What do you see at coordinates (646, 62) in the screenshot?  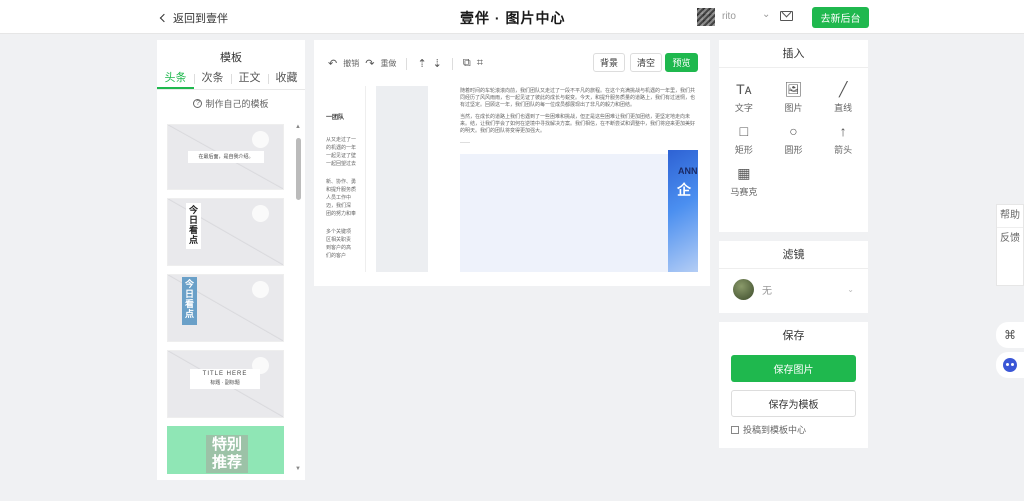 I see `clear-button: 清空` at bounding box center [646, 62].